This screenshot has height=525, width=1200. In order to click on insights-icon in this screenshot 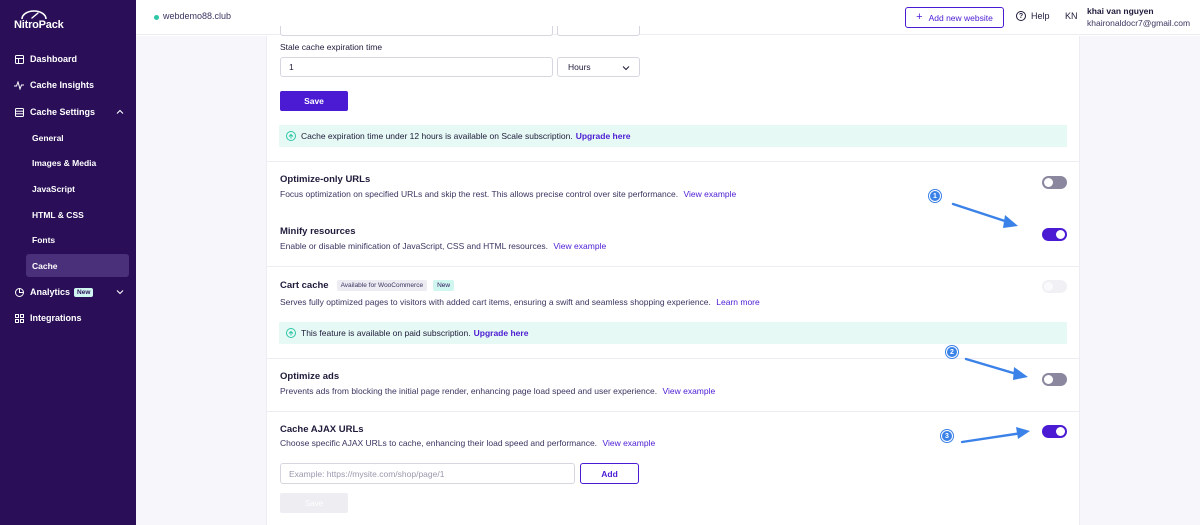, I will do `click(19, 85)`.